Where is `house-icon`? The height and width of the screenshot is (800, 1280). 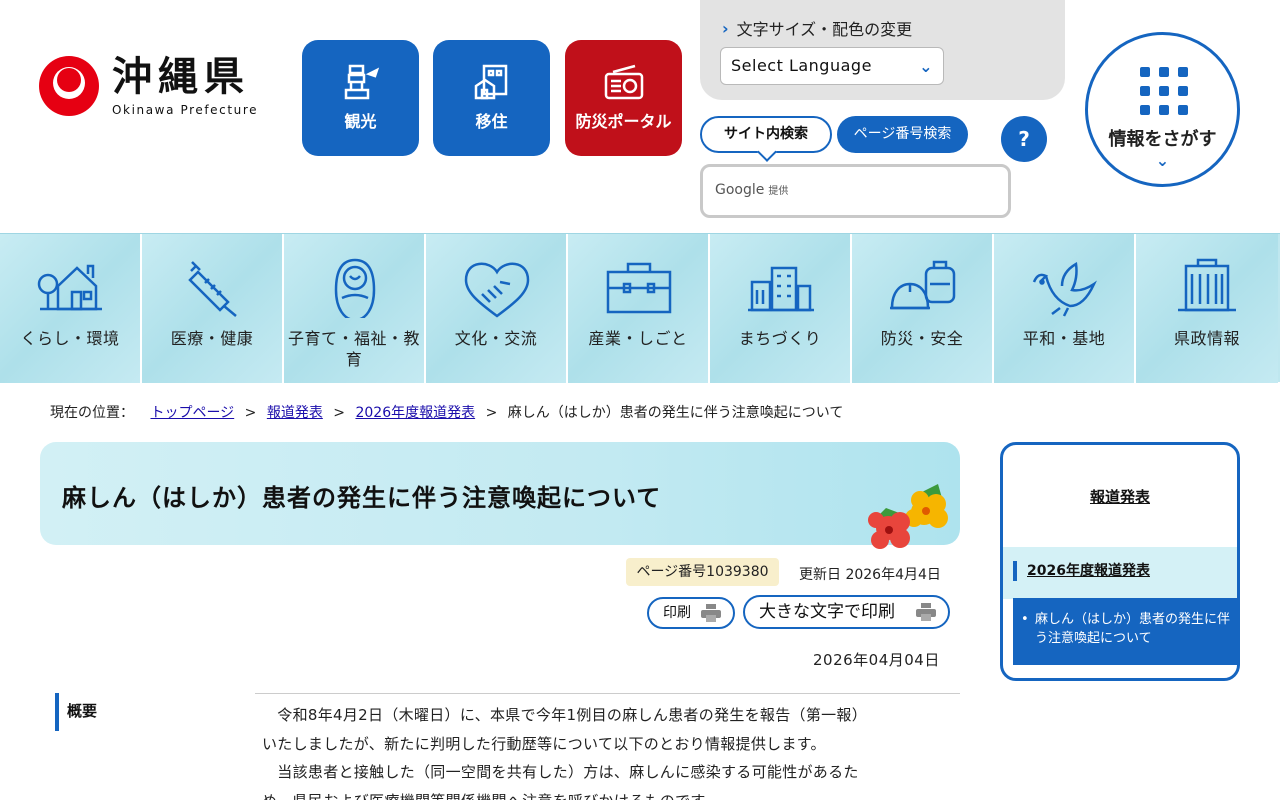
house-icon is located at coordinates (490, 82).